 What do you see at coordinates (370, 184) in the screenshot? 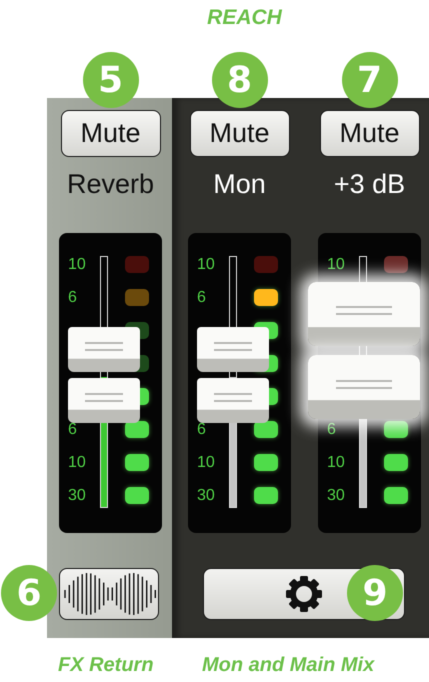
I see `channel-name: +3 dB` at bounding box center [370, 184].